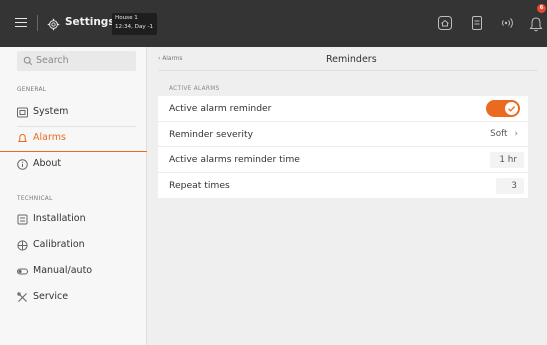 The width and height of the screenshot is (547, 345). What do you see at coordinates (541, 8) in the screenshot?
I see `notification-badge: 6` at bounding box center [541, 8].